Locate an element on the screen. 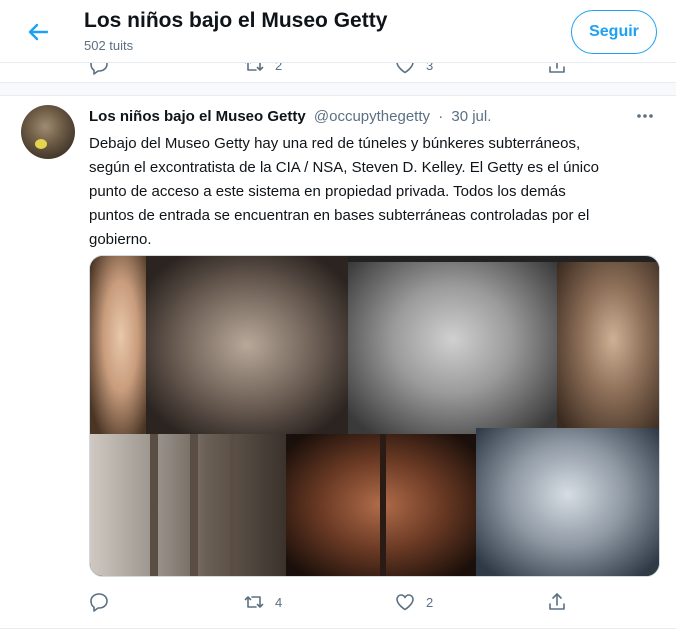 Image resolution: width=676 pixels, height=633 pixels. like-icon is located at coordinates (405, 602).